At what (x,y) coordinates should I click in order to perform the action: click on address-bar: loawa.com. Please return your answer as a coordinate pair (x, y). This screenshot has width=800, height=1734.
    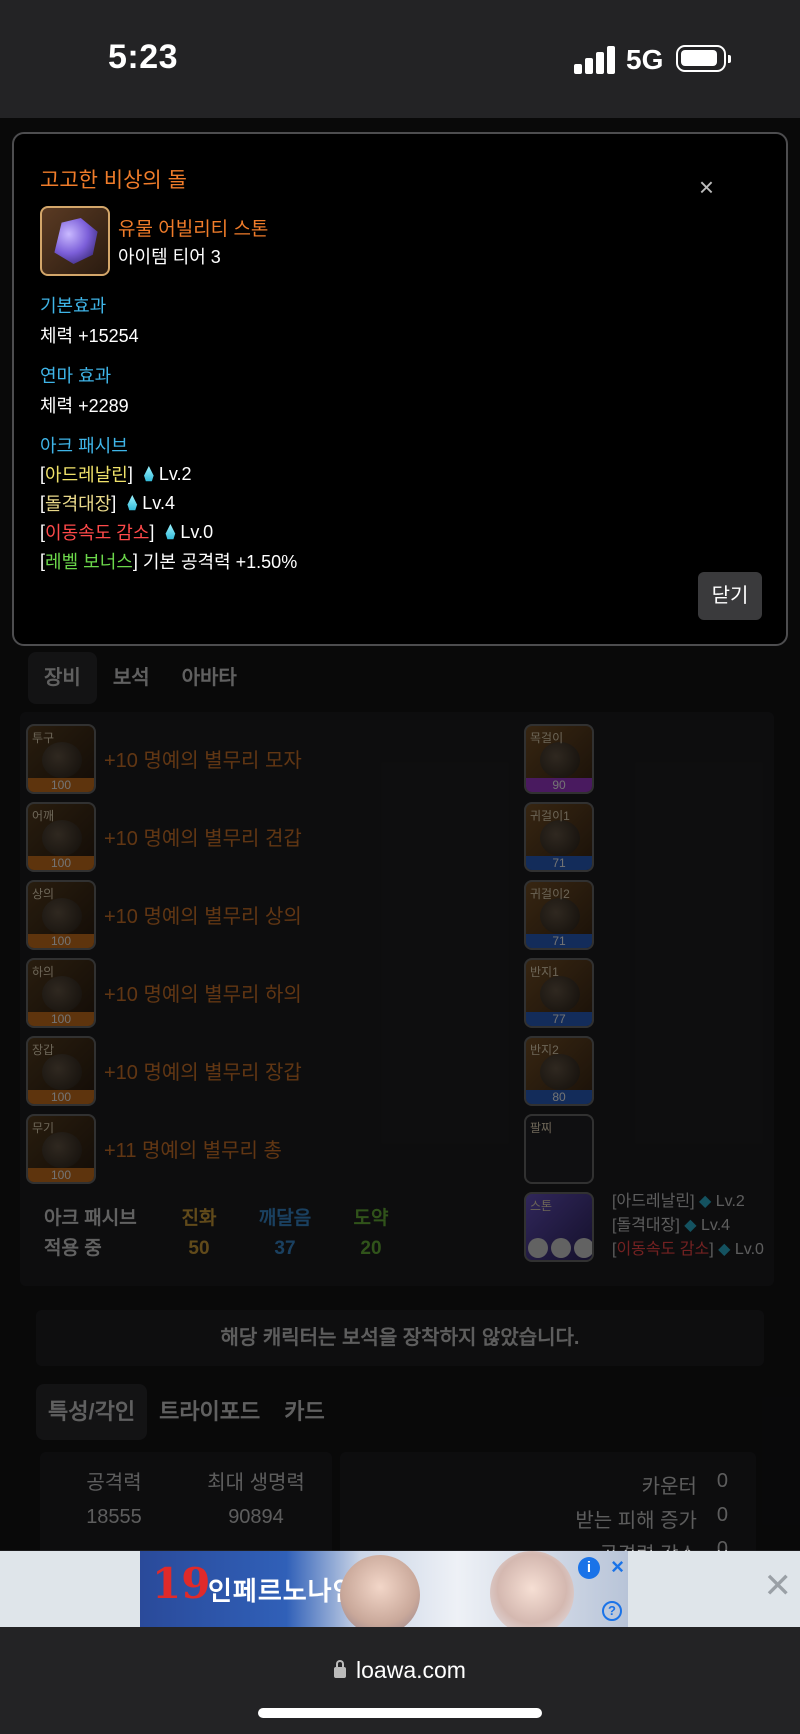
    Looking at the image, I should click on (400, 1670).